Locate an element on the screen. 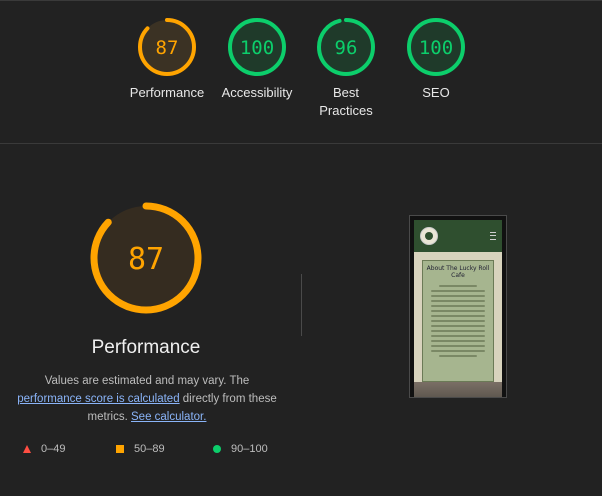 The image size is (602, 496). gauge-seo: 100 SEO is located at coordinates (436, 59).